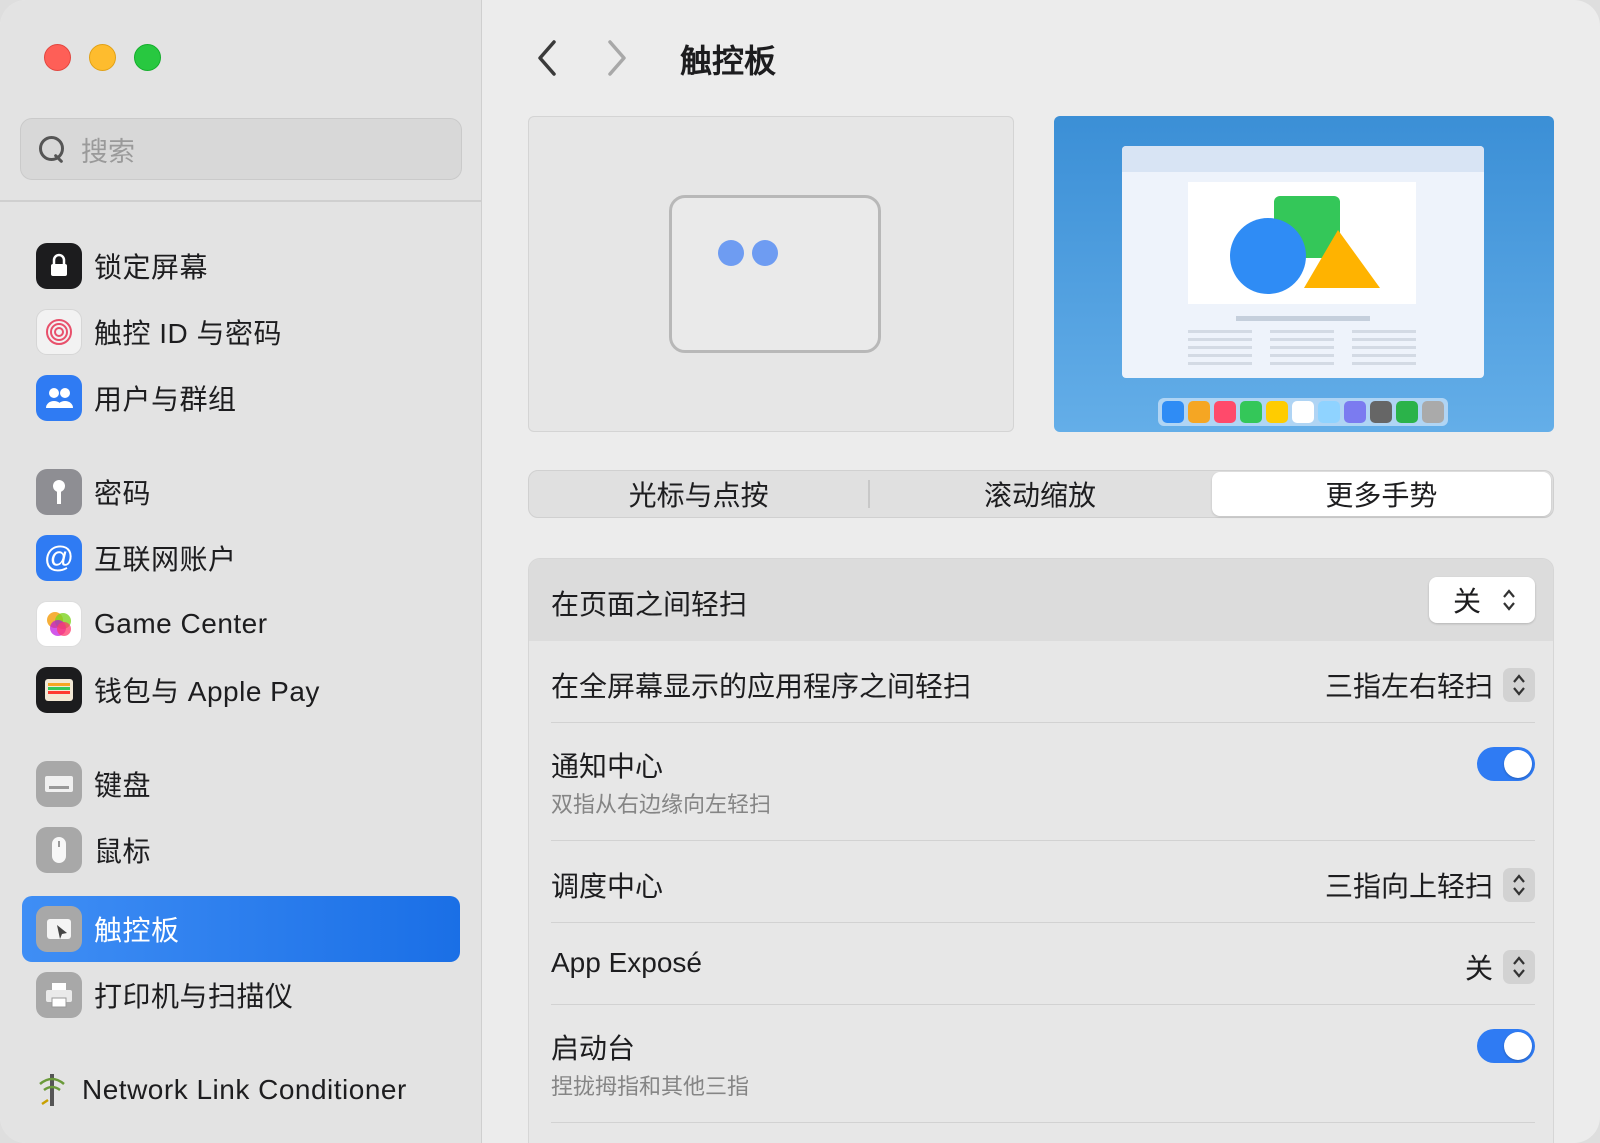  Describe the element at coordinates (207, 691) in the screenshot. I see `sidebar-item-label: 钱包与 Apple Pay` at that location.